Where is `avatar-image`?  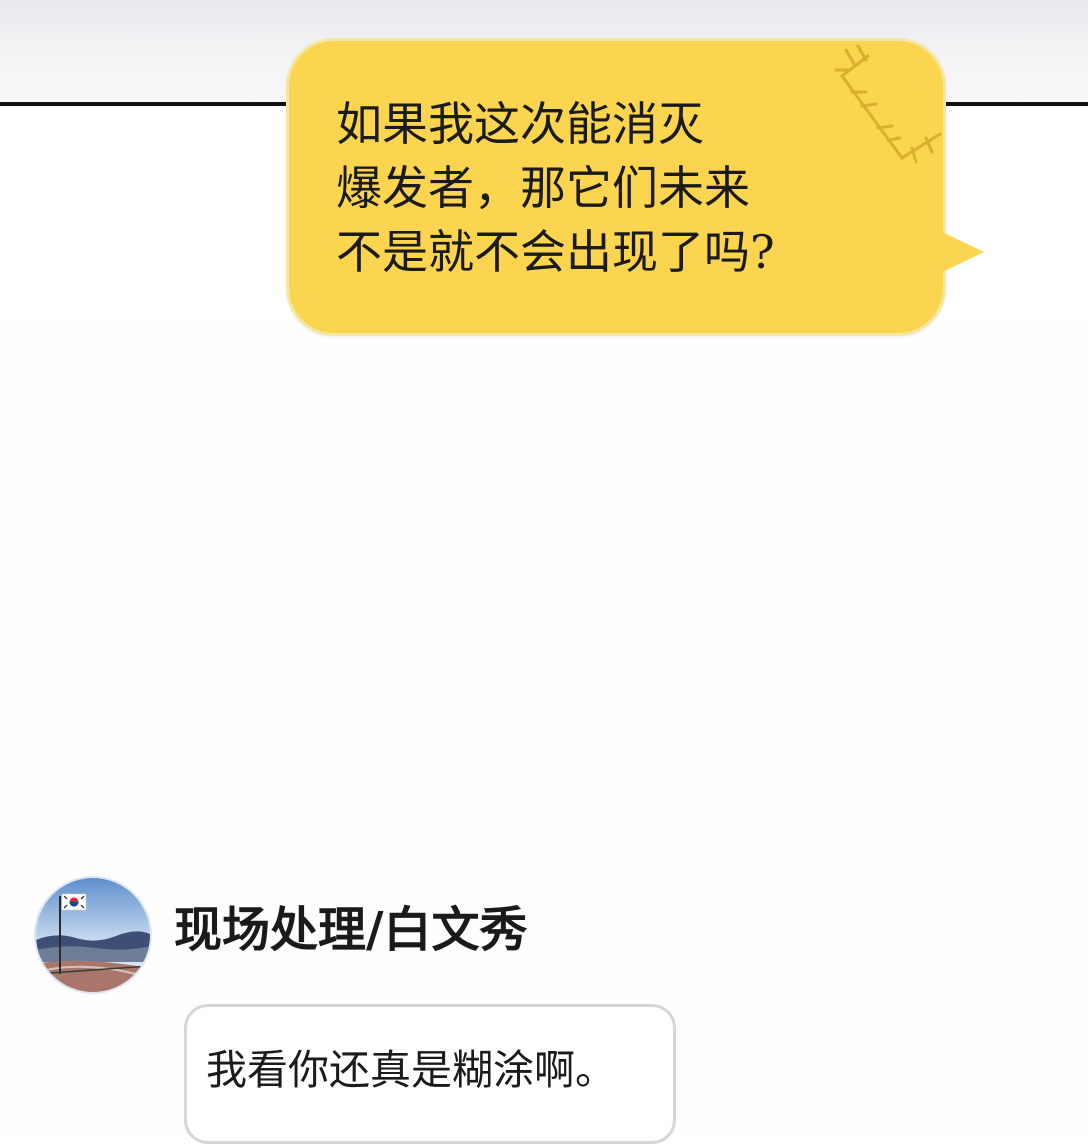
avatar-image is located at coordinates (93, 935).